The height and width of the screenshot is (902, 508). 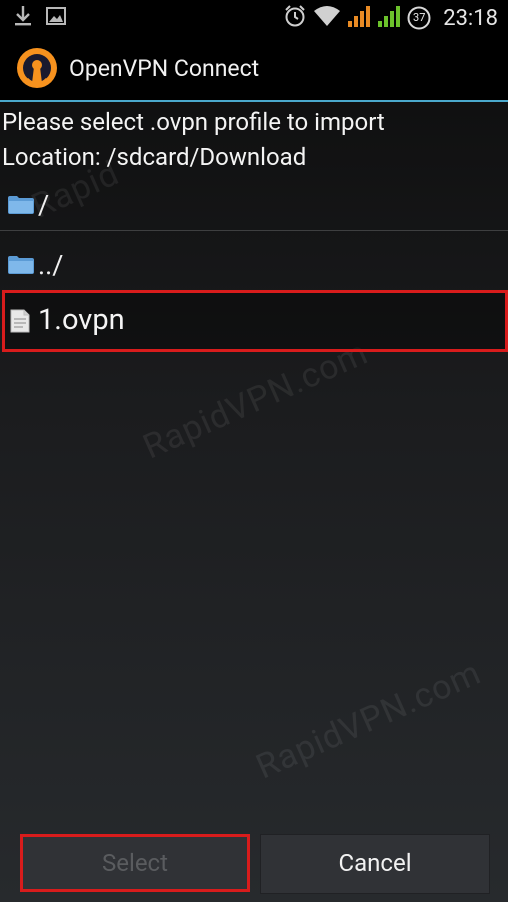 I want to click on action-bar: OpenVPN Connect, so click(x=254, y=68).